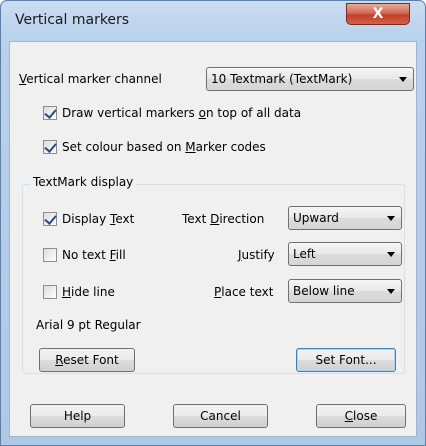 The height and width of the screenshot is (446, 426). What do you see at coordinates (220, 416) in the screenshot?
I see `cancel-button: Cancel` at bounding box center [220, 416].